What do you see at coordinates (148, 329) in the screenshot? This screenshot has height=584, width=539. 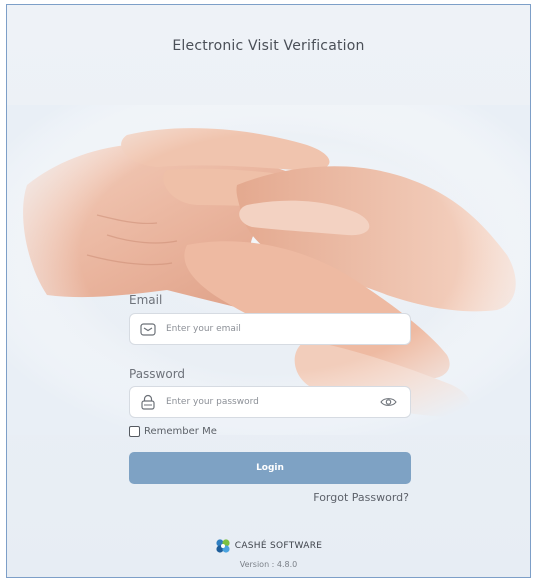 I see `envelope-icon` at bounding box center [148, 329].